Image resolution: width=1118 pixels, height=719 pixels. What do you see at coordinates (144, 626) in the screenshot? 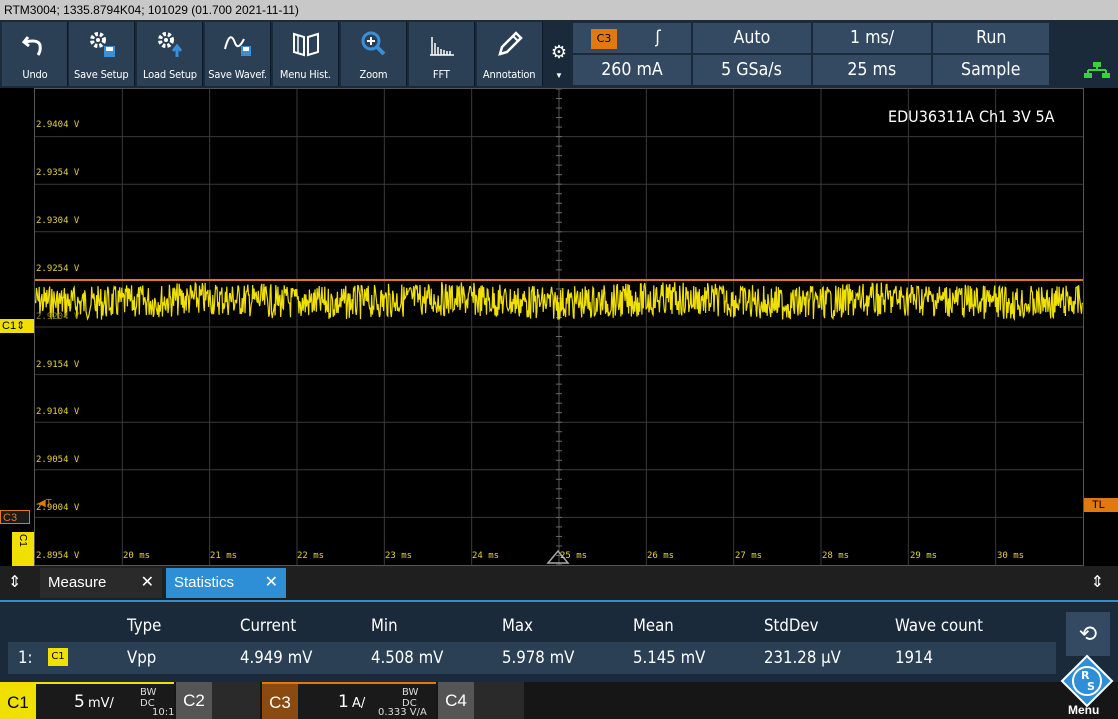
I see `header-type: Type` at bounding box center [144, 626].